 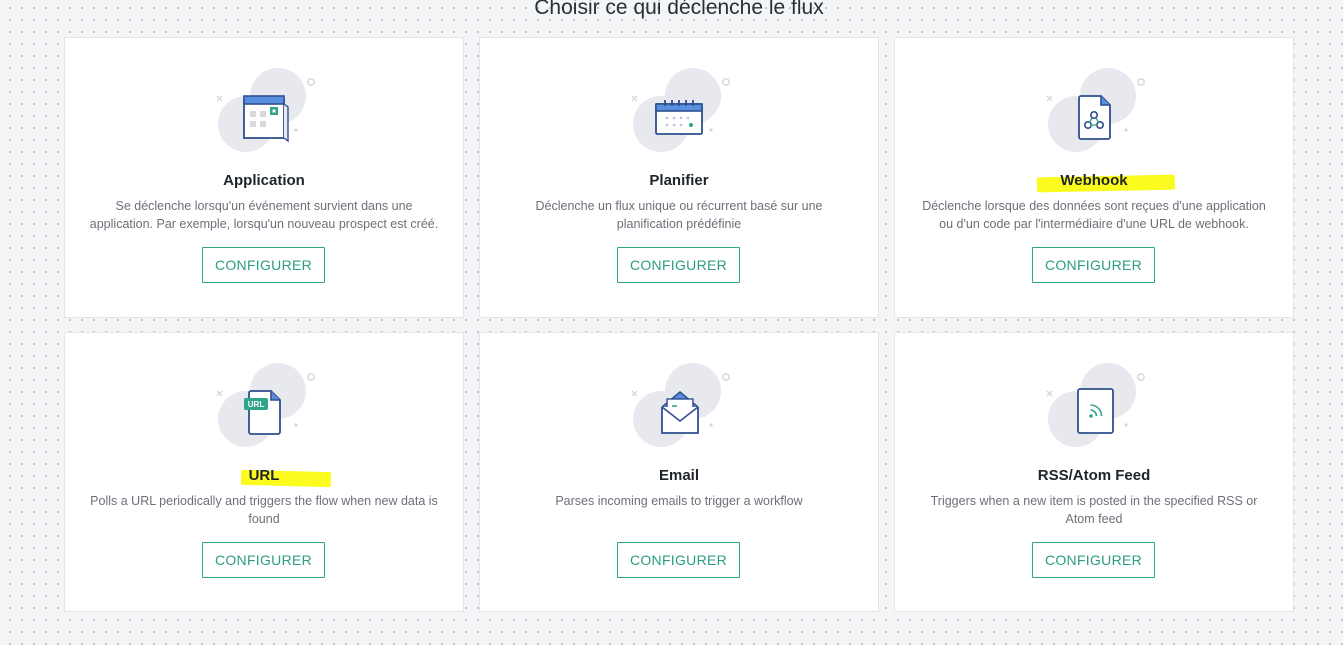 I want to click on configure-button-application: CONFIGURER, so click(x=263, y=265).